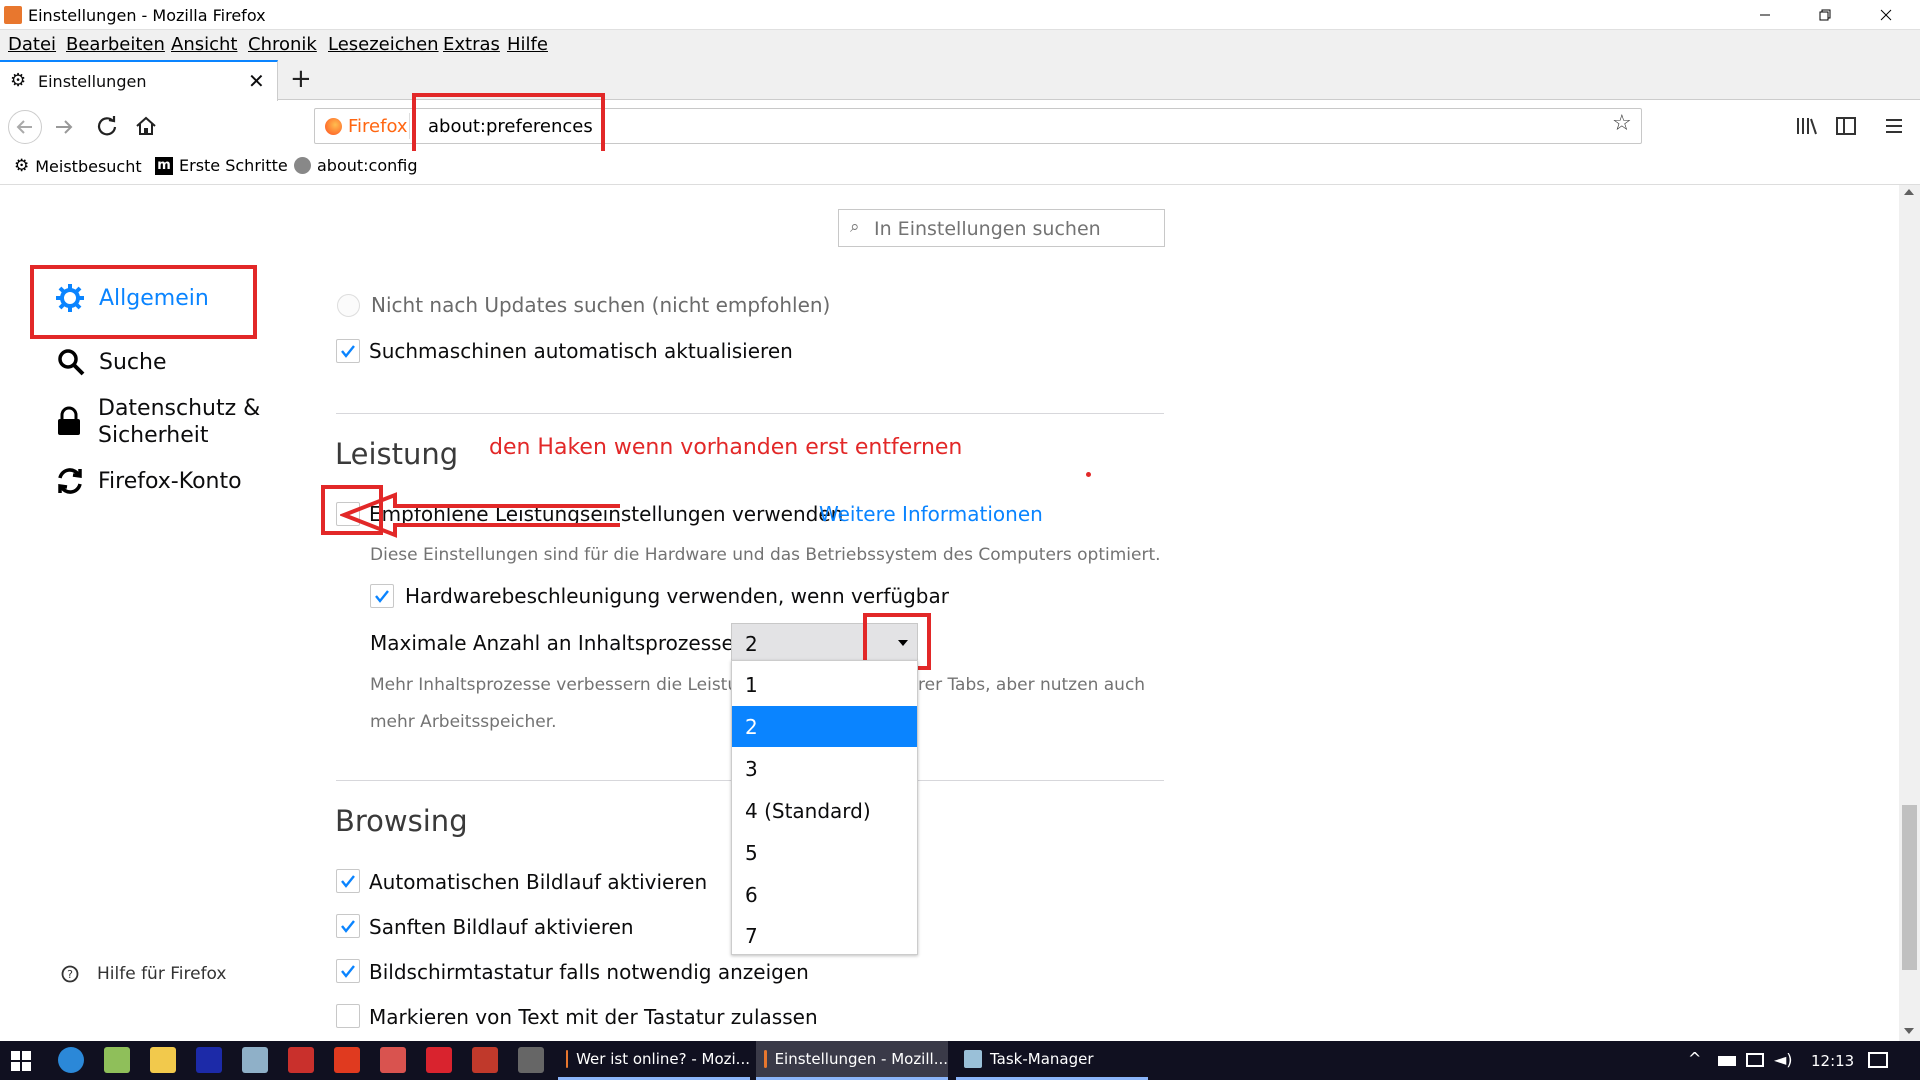 This screenshot has height=1080, width=1920. Describe the element at coordinates (397, 454) in the screenshot. I see `leistung-heading: Leistung` at that location.